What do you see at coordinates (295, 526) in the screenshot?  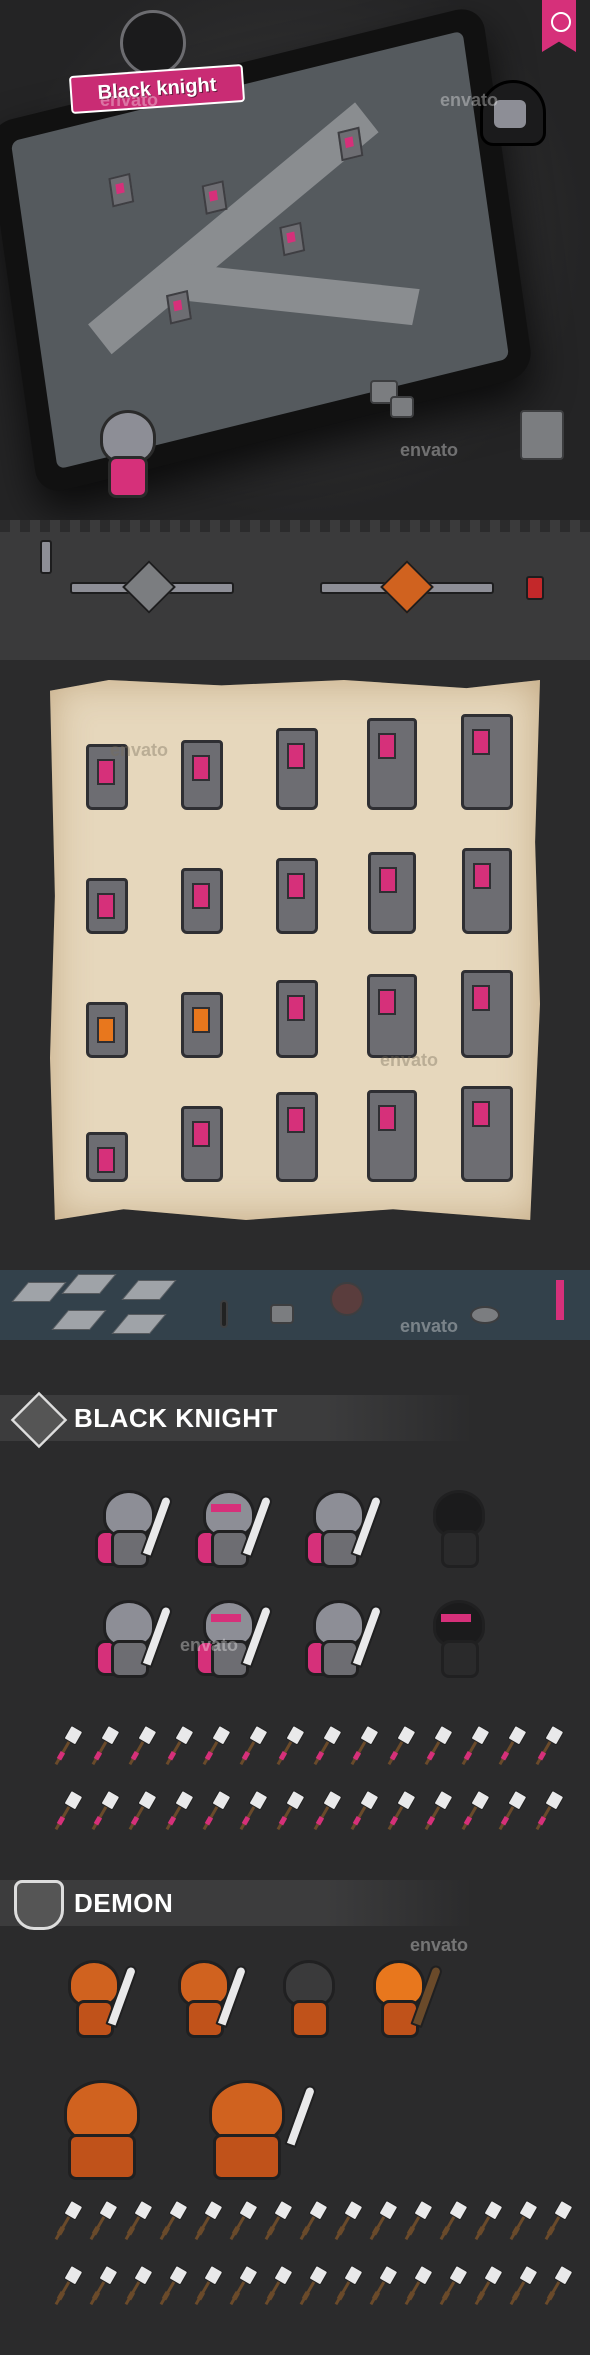 I see `zigzag-border` at bounding box center [295, 526].